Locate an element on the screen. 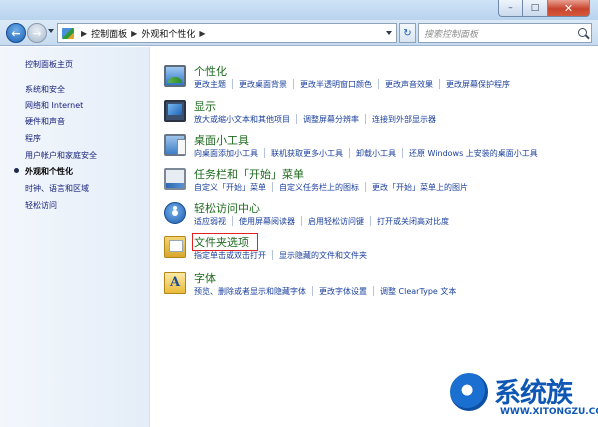 The image size is (598, 427). link-external-display: 连接到外部显示器 is located at coordinates (404, 119).